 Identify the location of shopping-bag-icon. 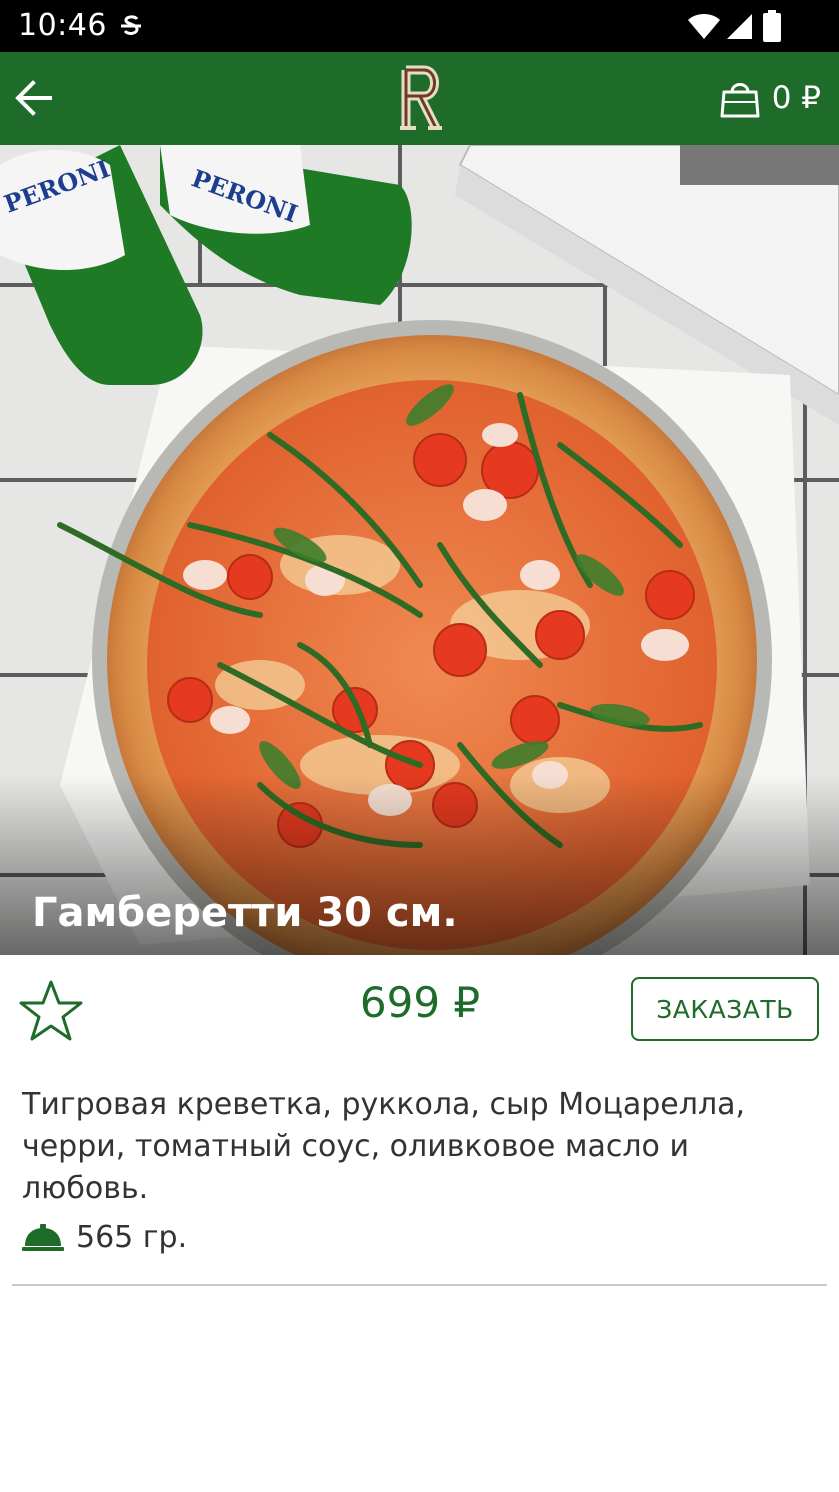
(740, 100).